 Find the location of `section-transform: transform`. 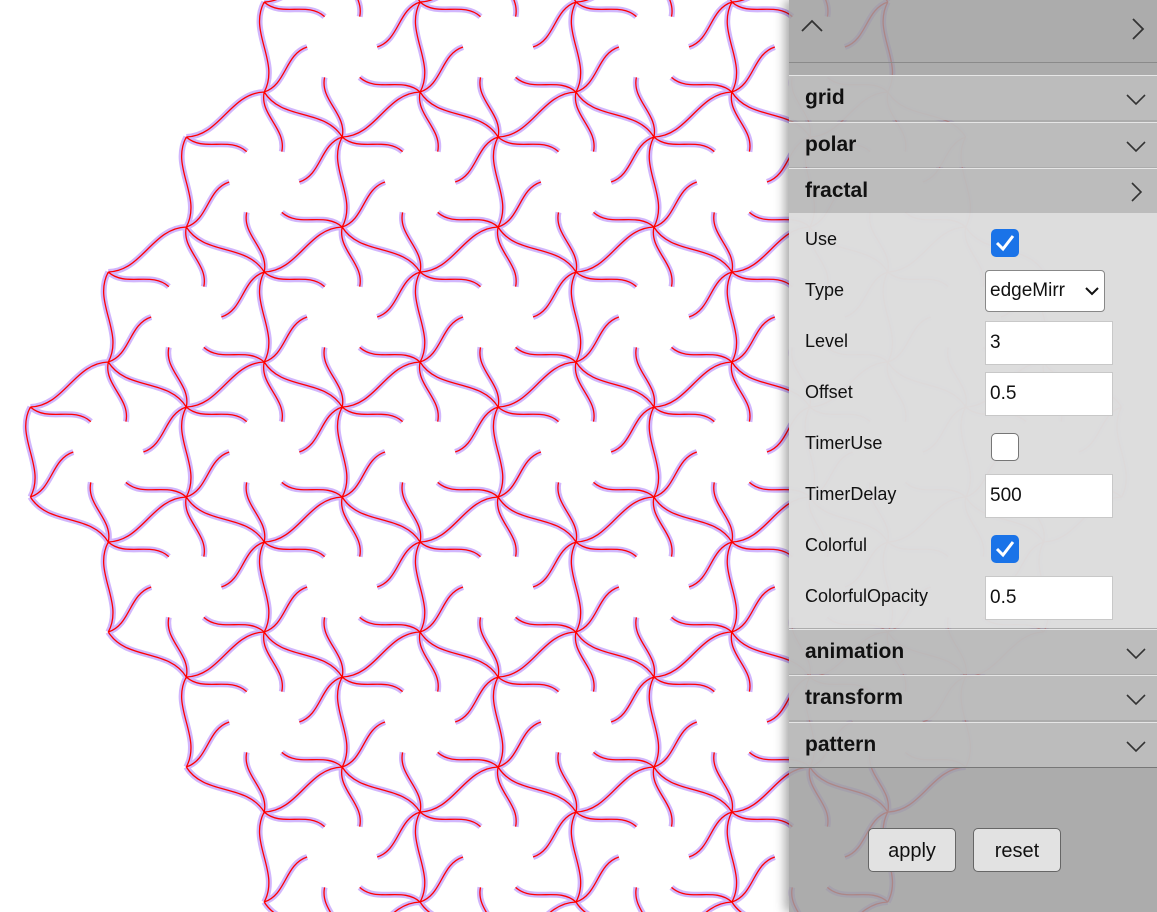

section-transform: transform is located at coordinates (973, 697).